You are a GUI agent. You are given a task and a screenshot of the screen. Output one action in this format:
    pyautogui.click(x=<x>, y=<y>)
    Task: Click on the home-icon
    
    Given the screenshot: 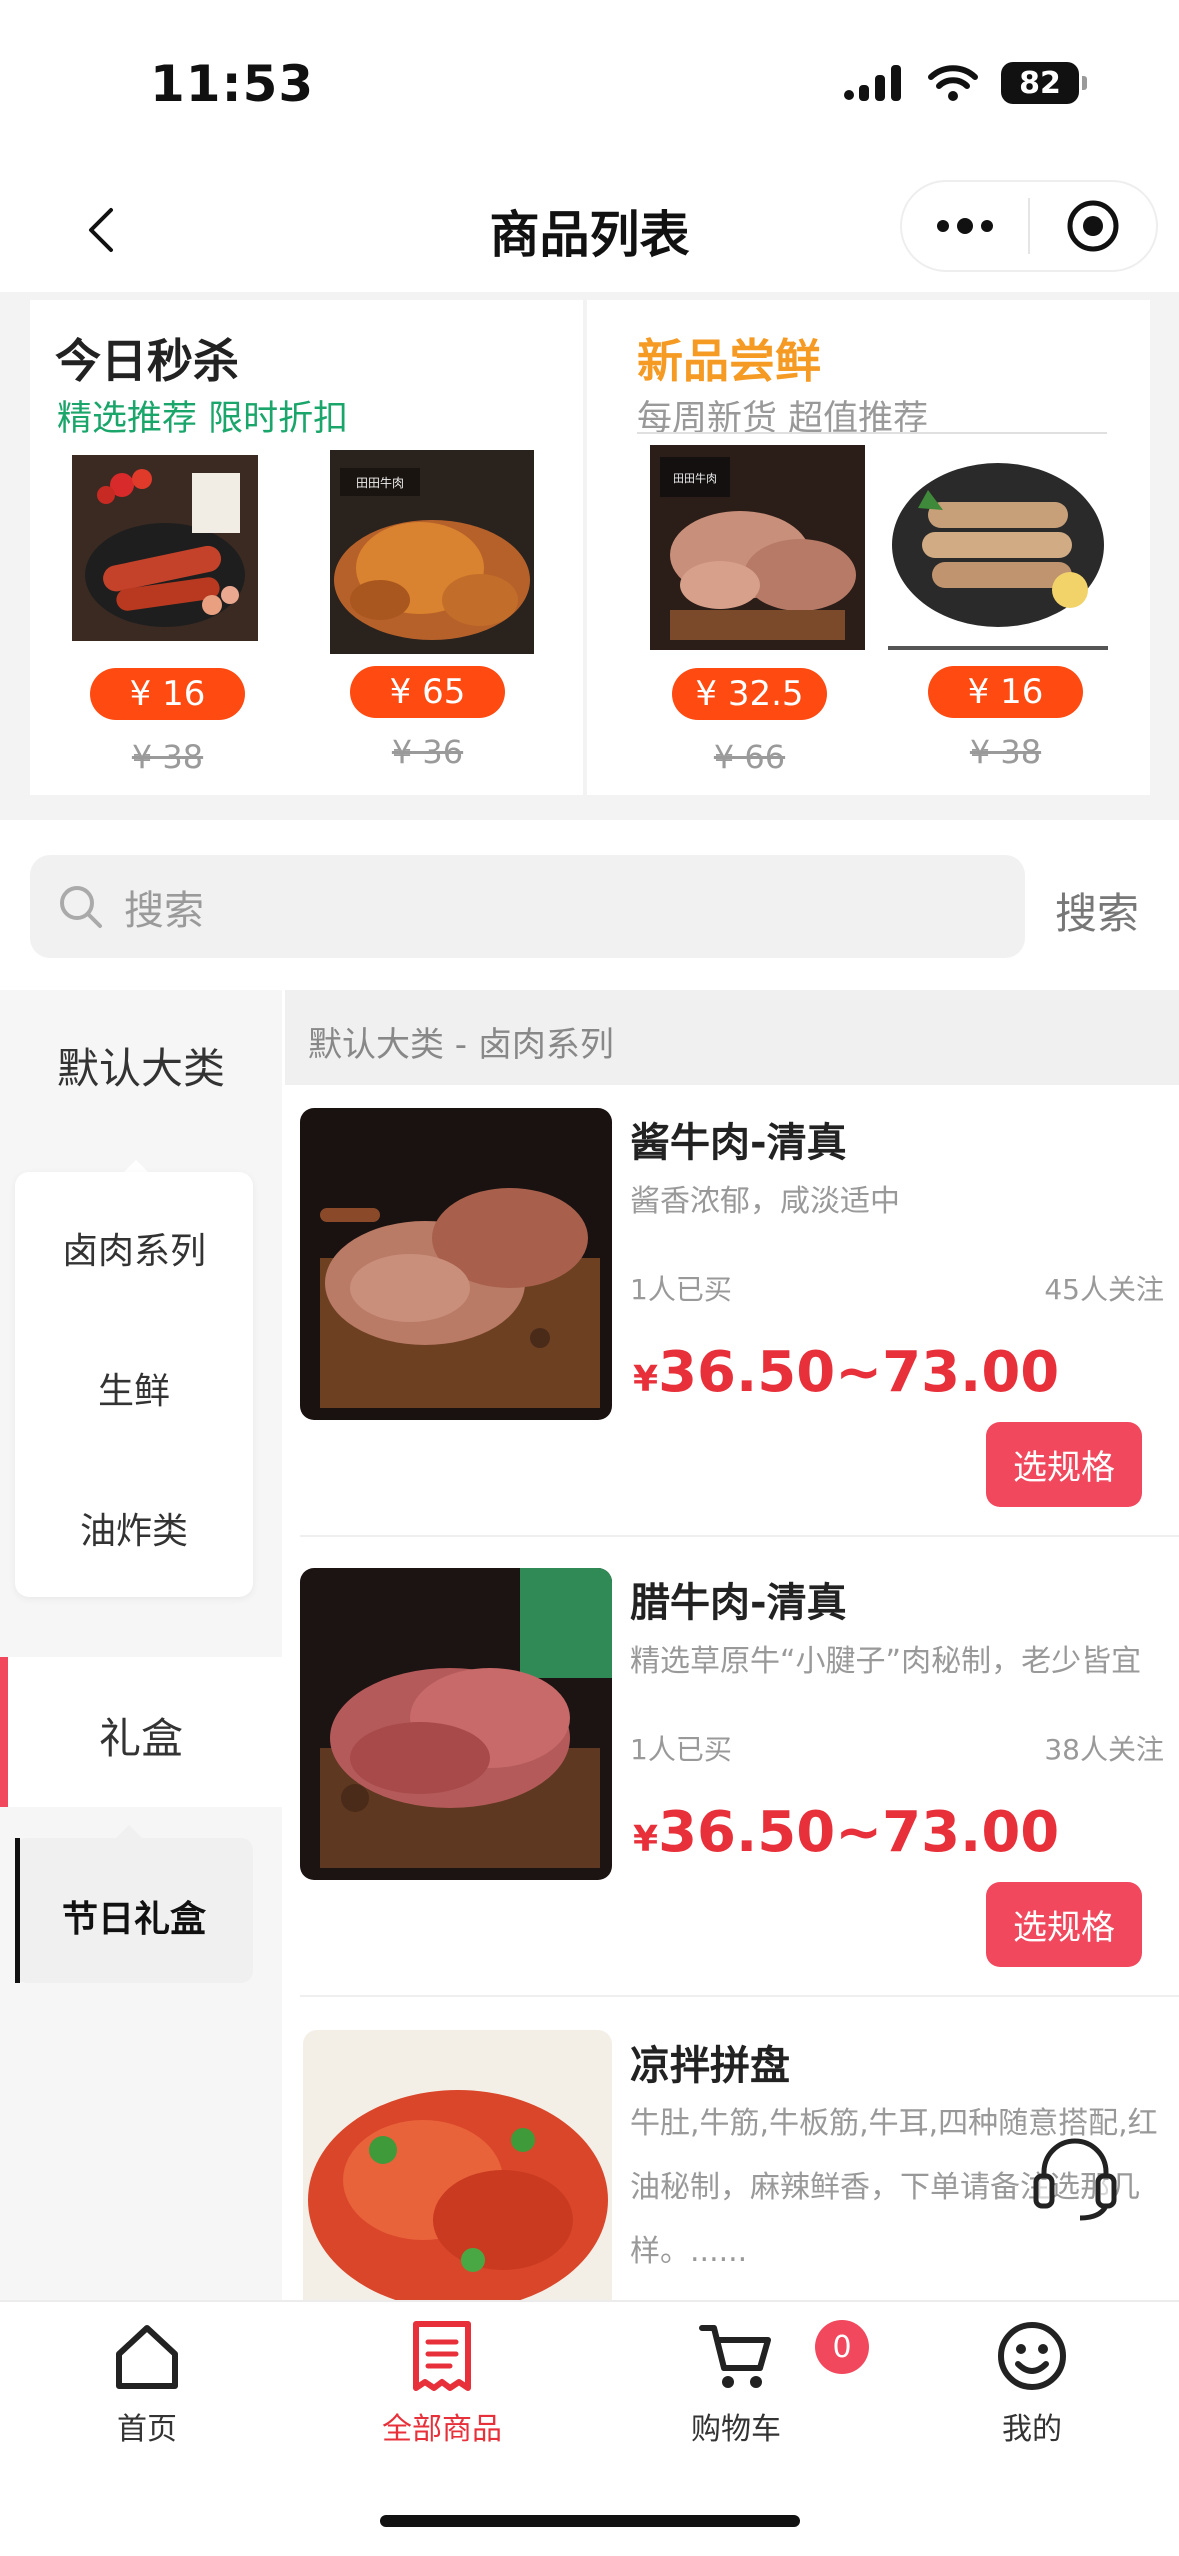 What is the action you would take?
    pyautogui.click(x=147, y=2357)
    